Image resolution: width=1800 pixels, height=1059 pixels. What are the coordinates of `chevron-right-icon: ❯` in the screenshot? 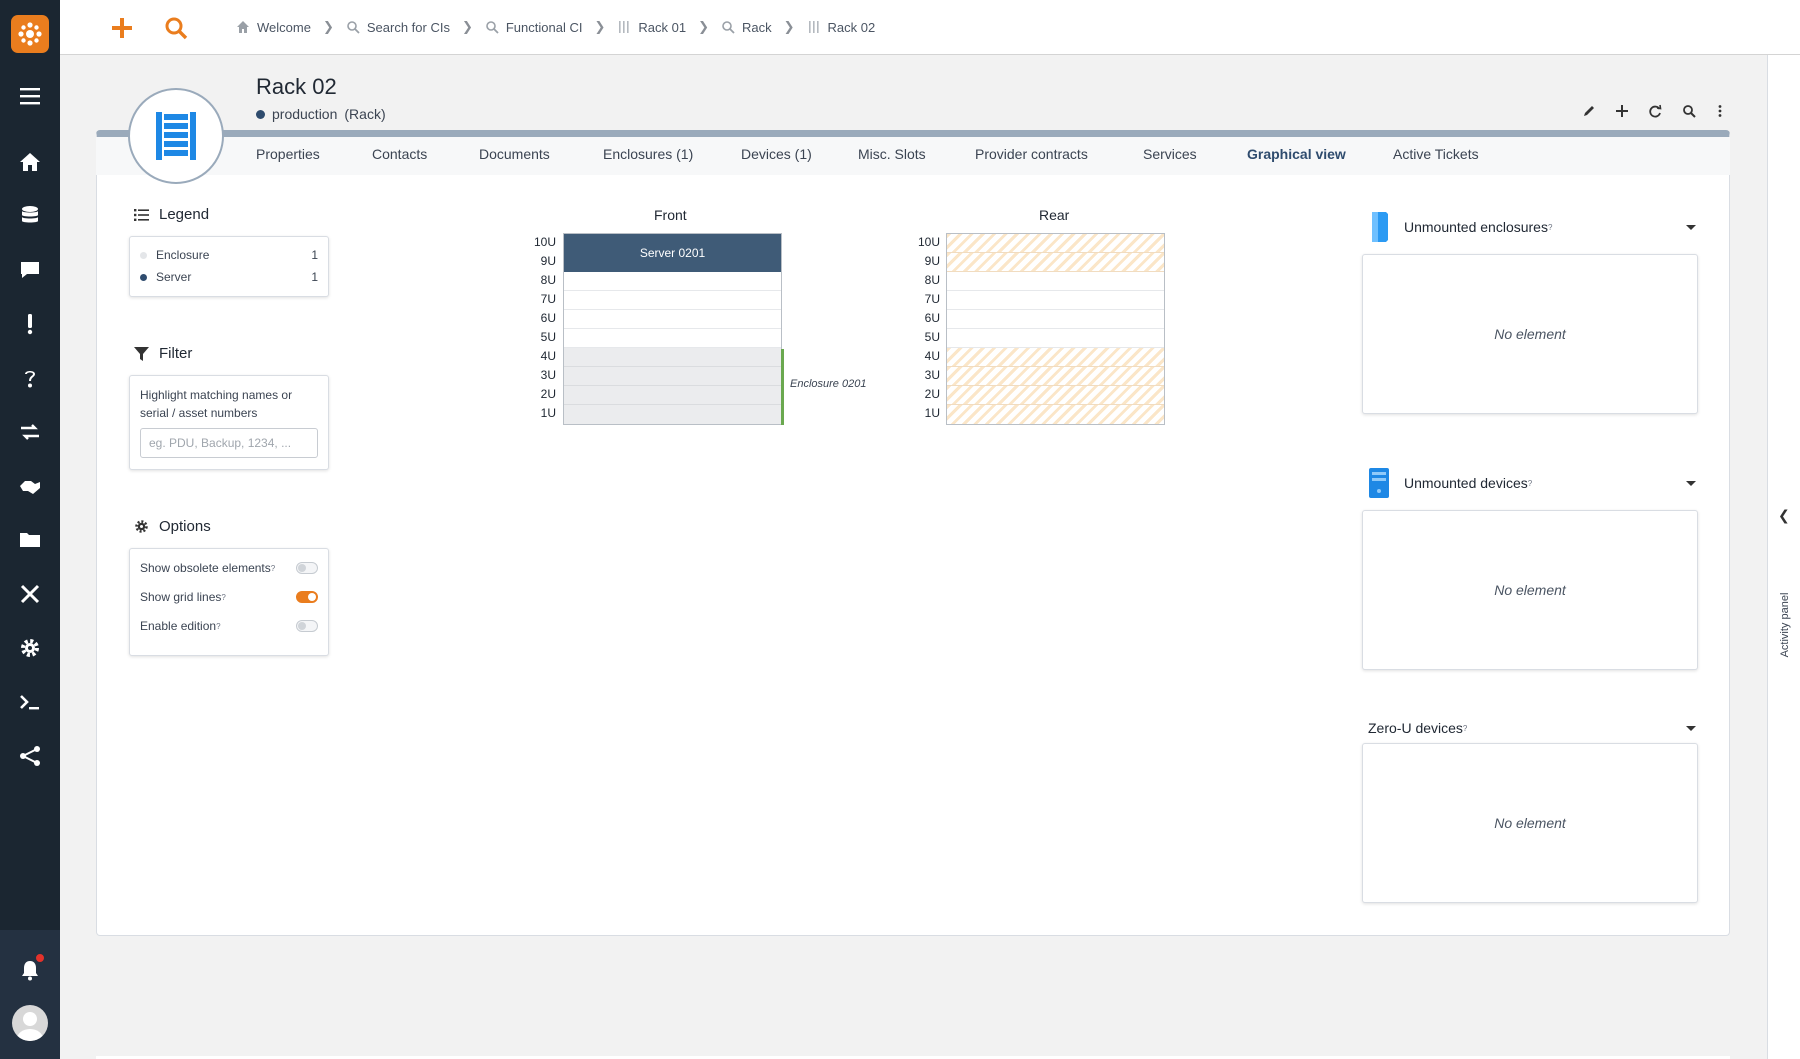 It's located at (703, 26).